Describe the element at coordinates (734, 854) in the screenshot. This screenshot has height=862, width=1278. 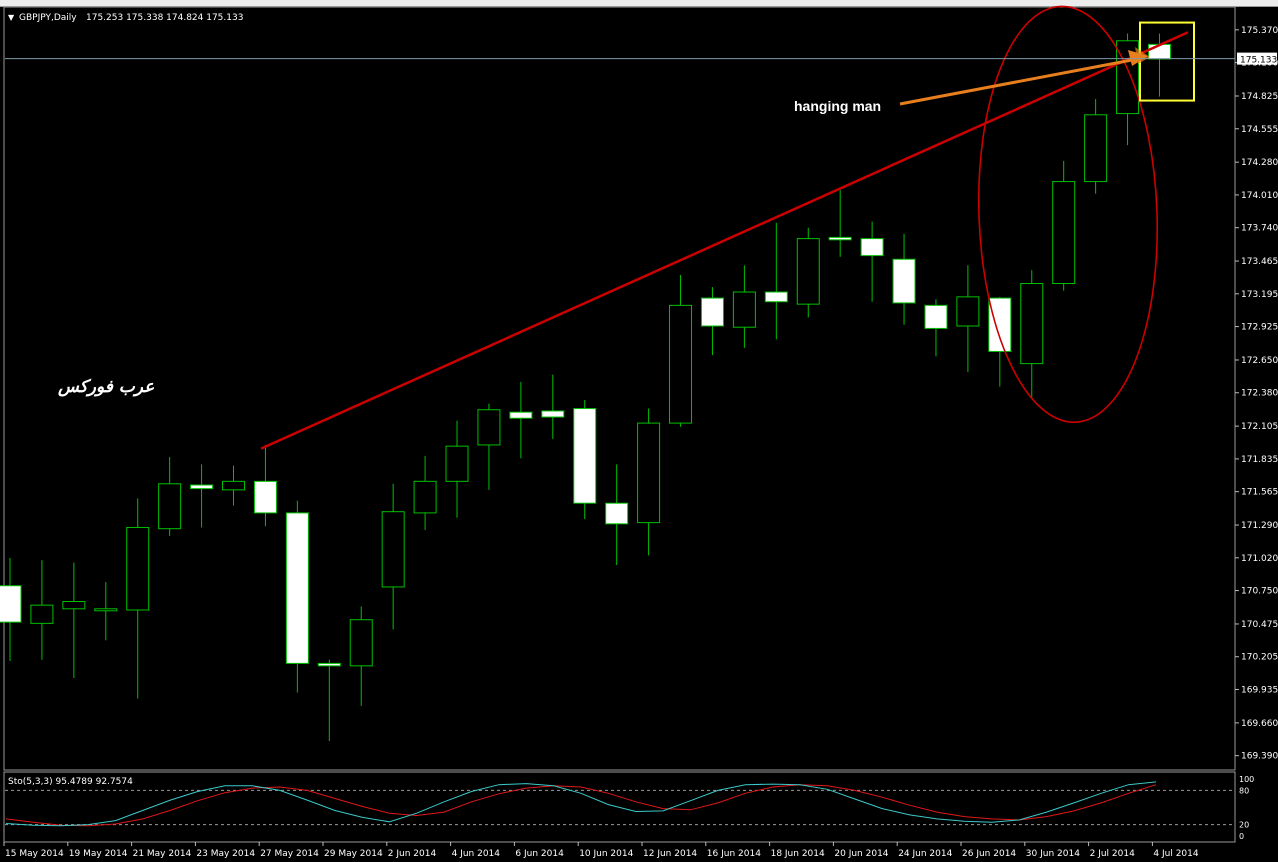
I see `x-tick-label: 16 Jun 2014` at that location.